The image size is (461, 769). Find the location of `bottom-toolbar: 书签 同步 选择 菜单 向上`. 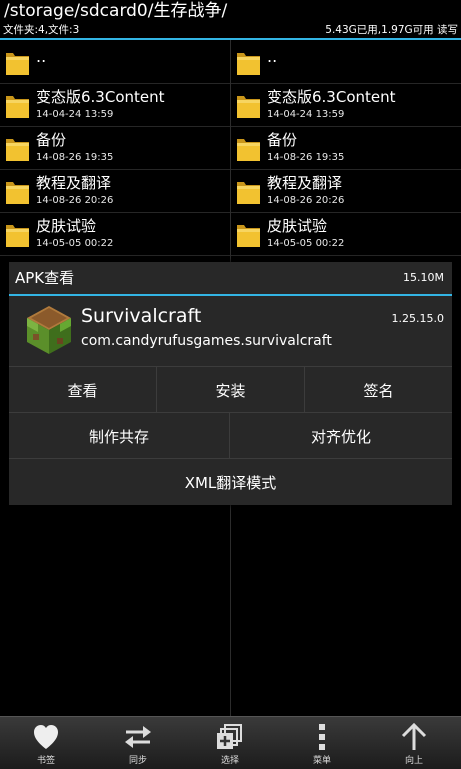

bottom-toolbar: 书签 同步 选择 菜单 向上 is located at coordinates (230, 742).